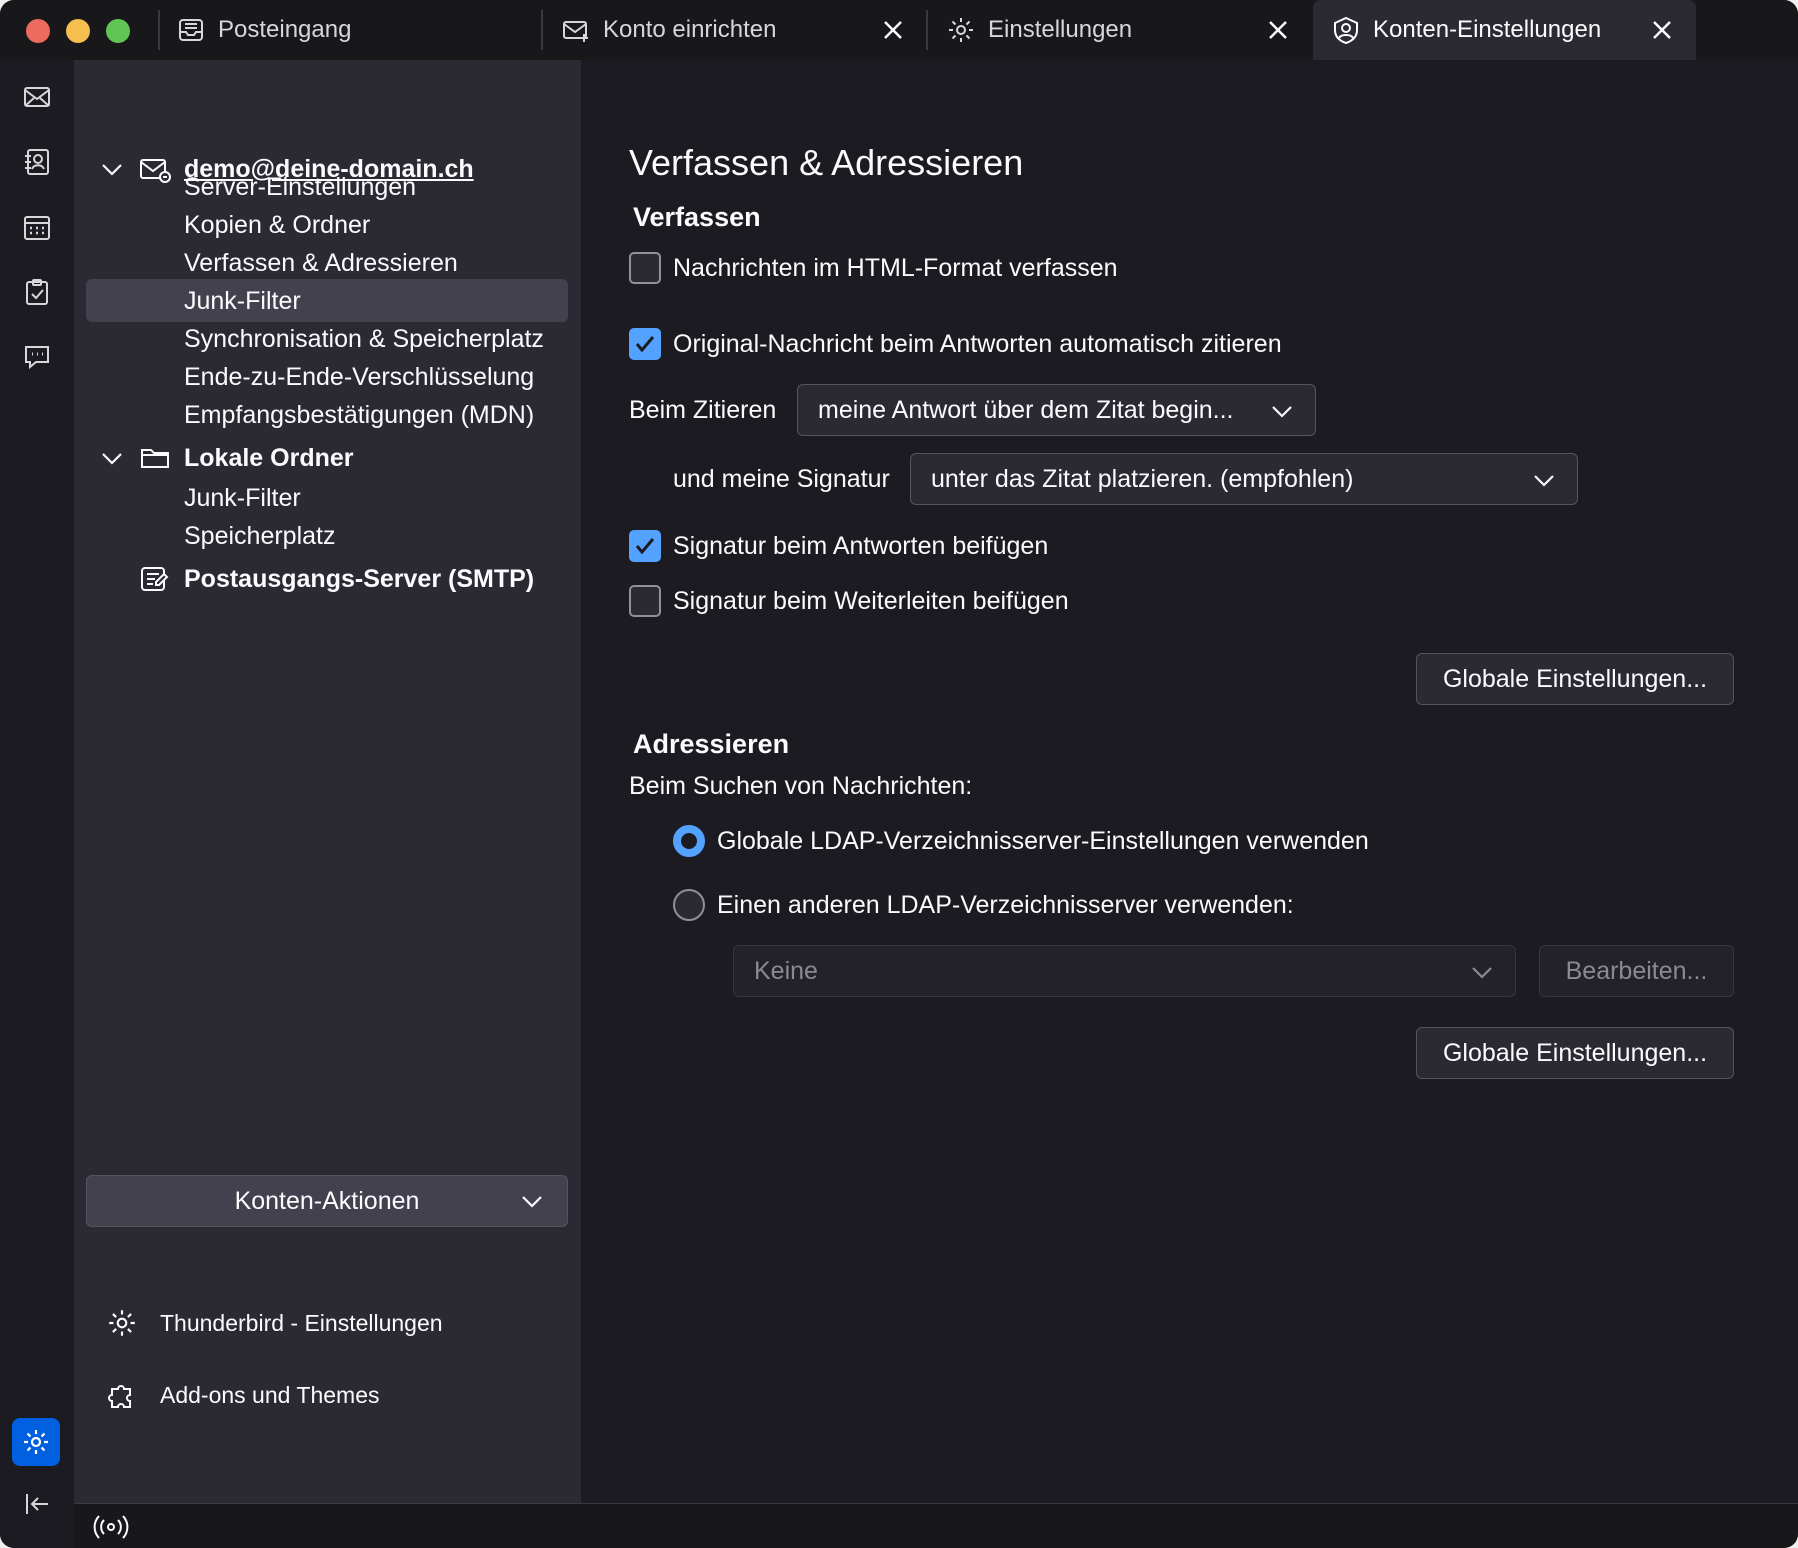 The height and width of the screenshot is (1548, 1798). Describe the element at coordinates (259, 536) in the screenshot. I see `tree-item-local-storage: Speicherplatz` at that location.